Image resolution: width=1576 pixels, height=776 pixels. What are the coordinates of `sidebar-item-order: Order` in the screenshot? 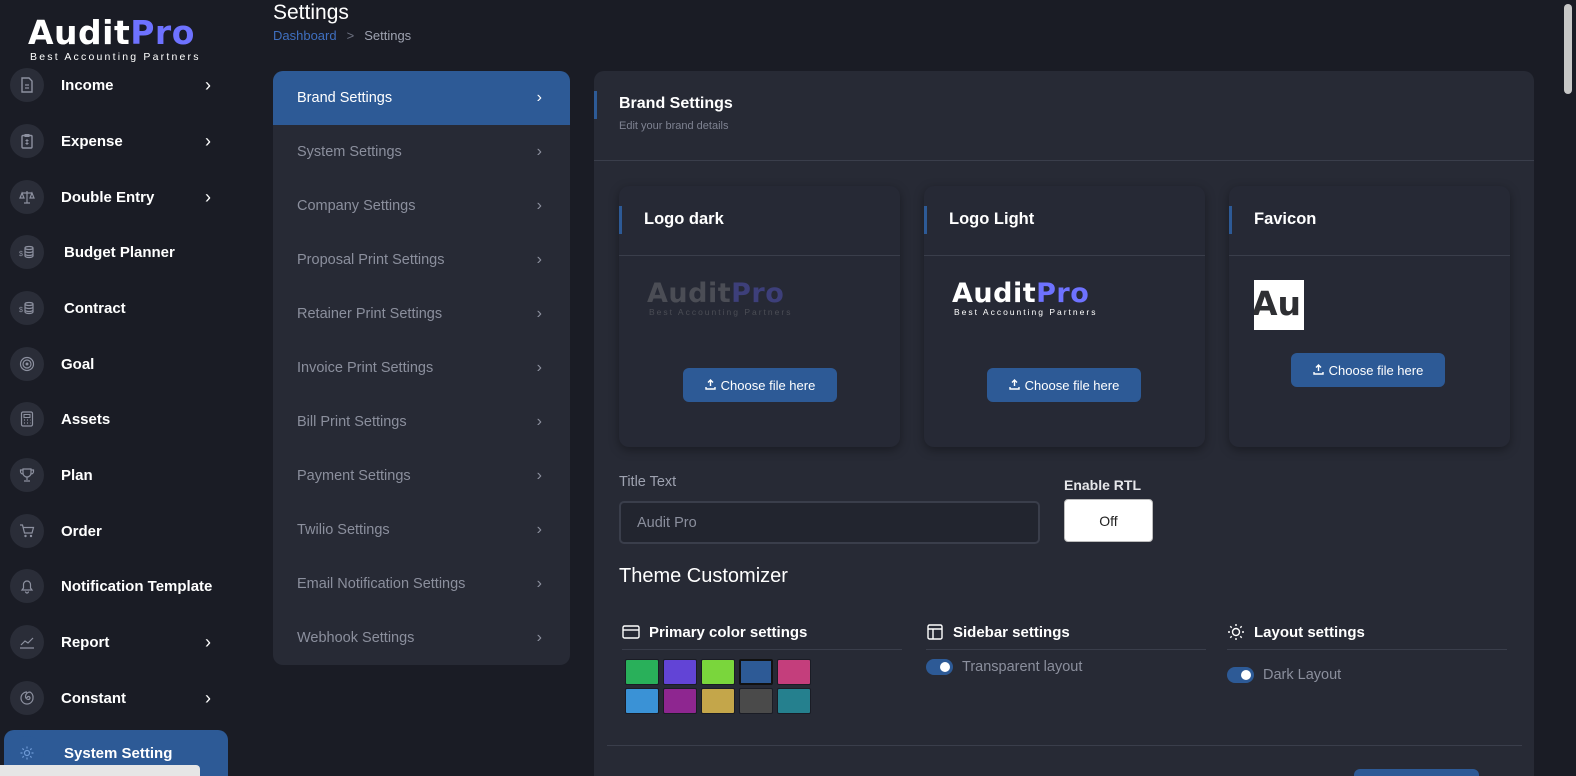 It's located at (119, 531).